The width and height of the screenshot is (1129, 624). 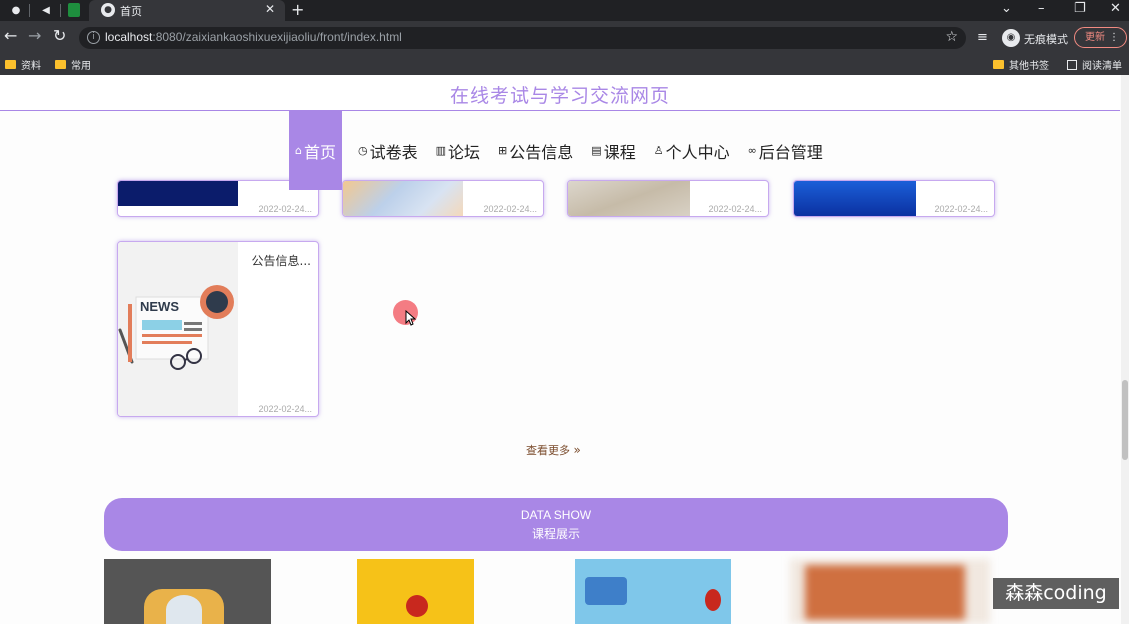 What do you see at coordinates (1080, 9) in the screenshot?
I see `restore-icon: ❐` at bounding box center [1080, 9].